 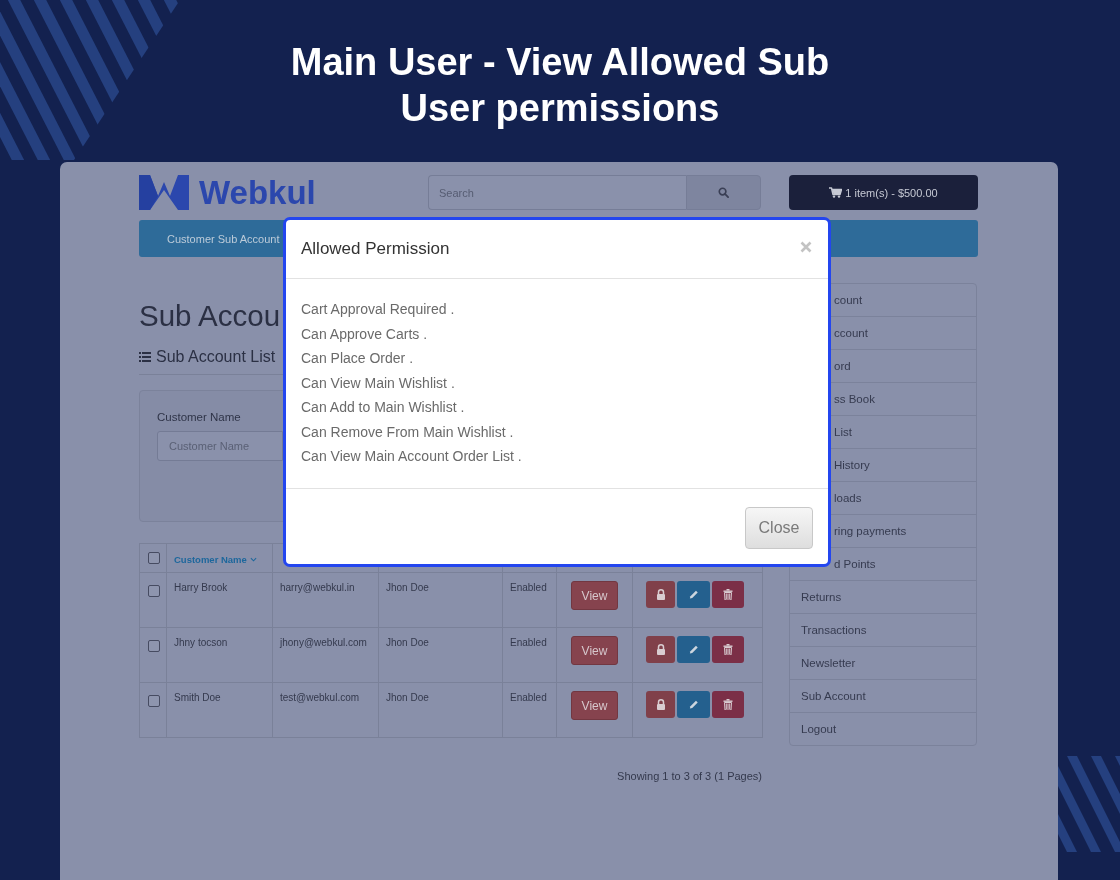 I want to click on search-field: Search, so click(x=557, y=192).